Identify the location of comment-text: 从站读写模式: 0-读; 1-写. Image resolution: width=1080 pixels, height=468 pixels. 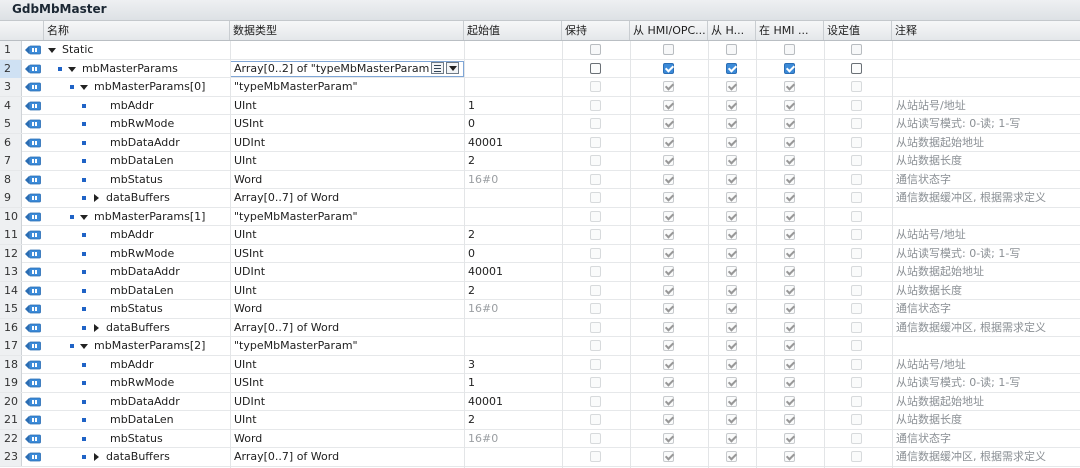
(988, 124).